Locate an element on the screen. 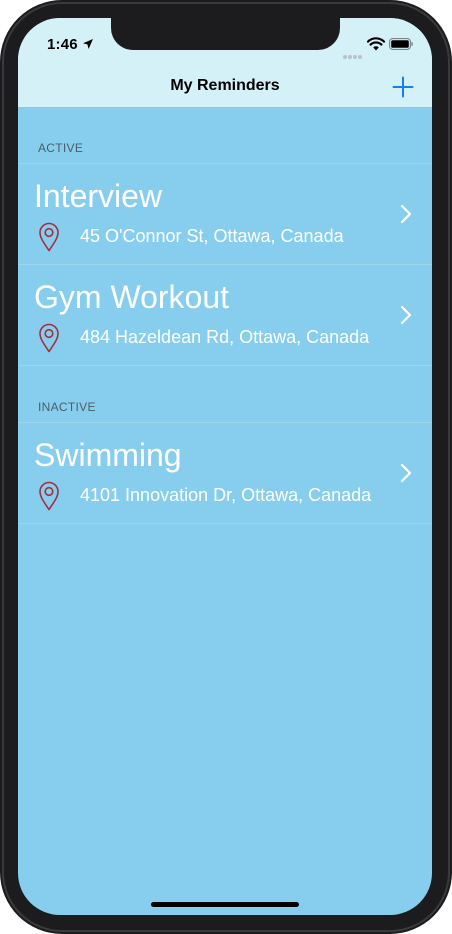 This screenshot has width=452, height=934. location-arrow-icon is located at coordinates (88, 44).